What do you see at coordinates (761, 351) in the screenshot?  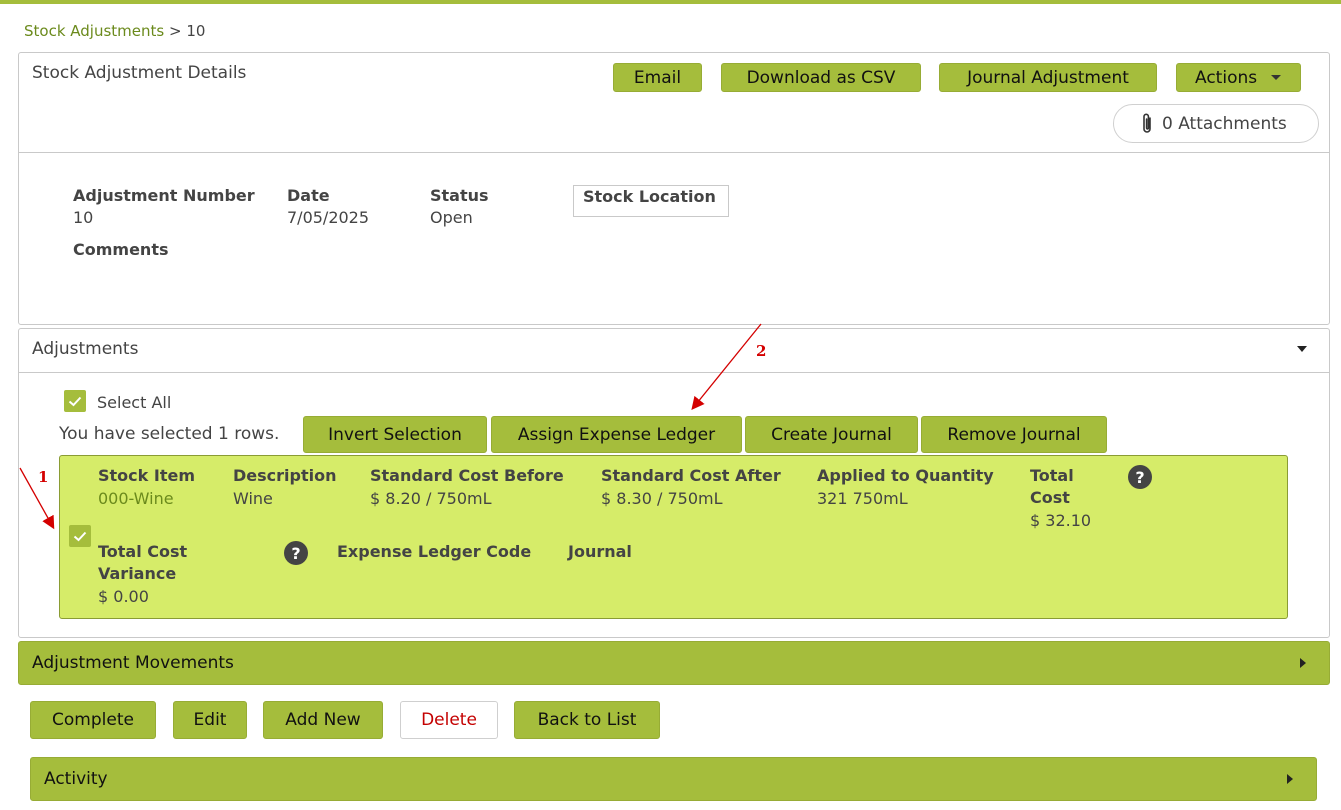 I see `annotation-label-2: 2` at bounding box center [761, 351].